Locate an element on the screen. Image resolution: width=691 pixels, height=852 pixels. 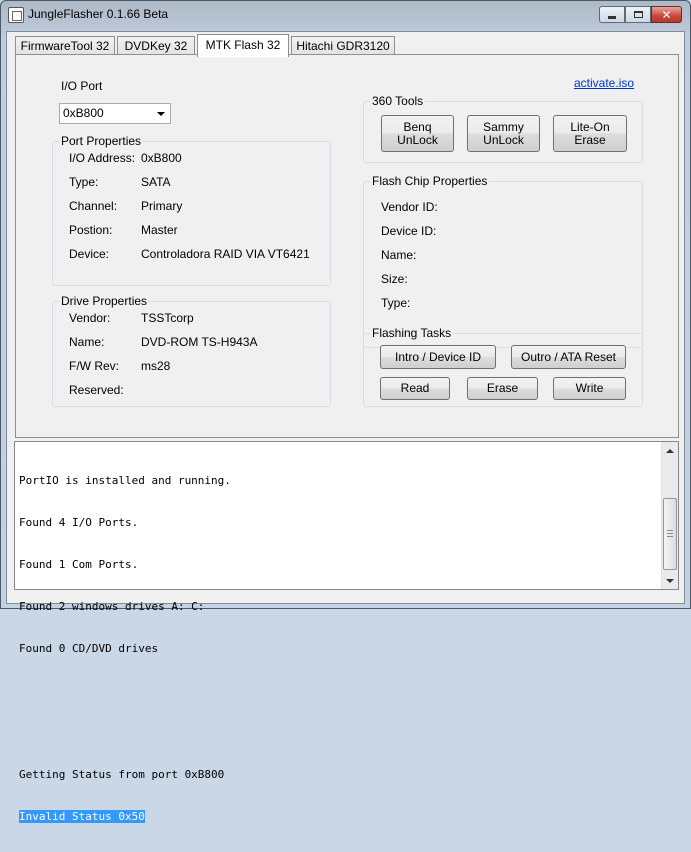
title-bar: JungleFlasher 0.1.66 Beta ✕ is located at coordinates (345, 15).